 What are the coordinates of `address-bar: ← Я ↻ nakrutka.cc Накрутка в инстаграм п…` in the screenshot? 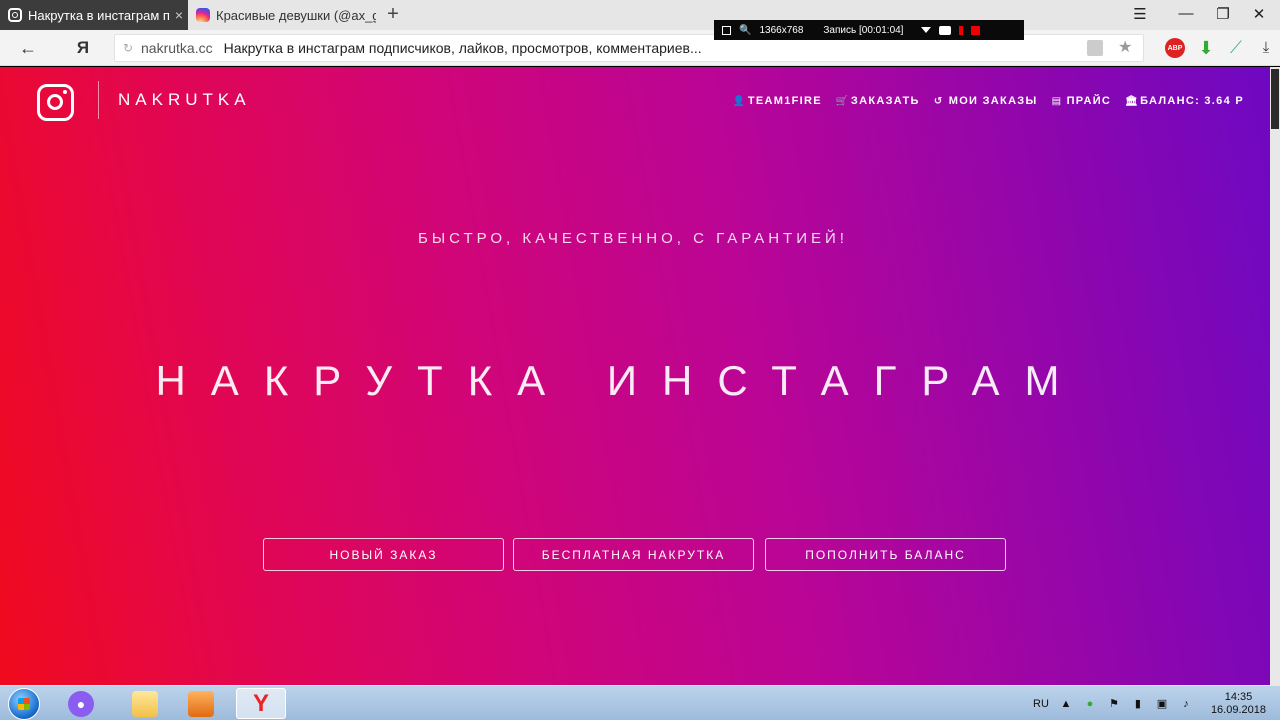 It's located at (640, 48).